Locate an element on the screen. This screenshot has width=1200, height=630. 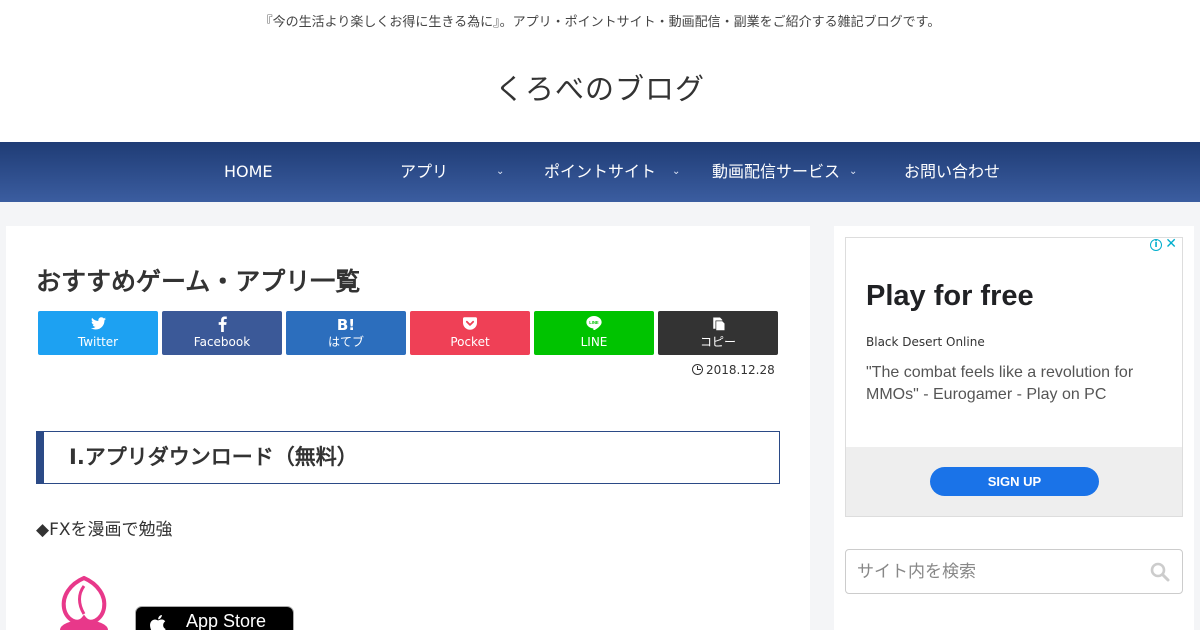
copy-icon is located at coordinates (718, 323).